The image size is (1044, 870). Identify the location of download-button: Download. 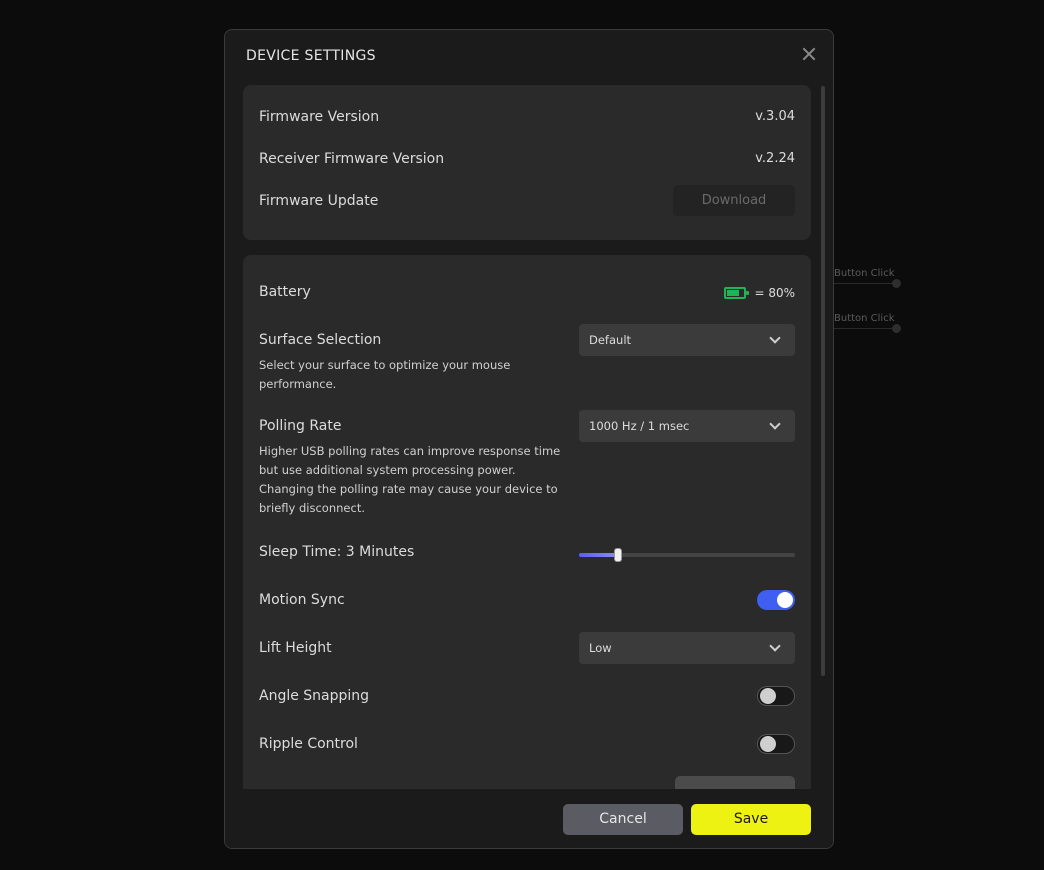
(734, 200).